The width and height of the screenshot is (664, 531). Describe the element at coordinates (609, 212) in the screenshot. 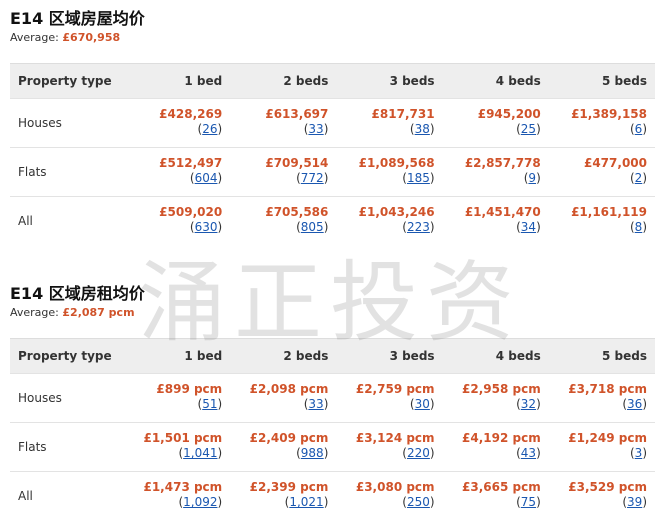

I see `average-price: £1,161,119` at that location.